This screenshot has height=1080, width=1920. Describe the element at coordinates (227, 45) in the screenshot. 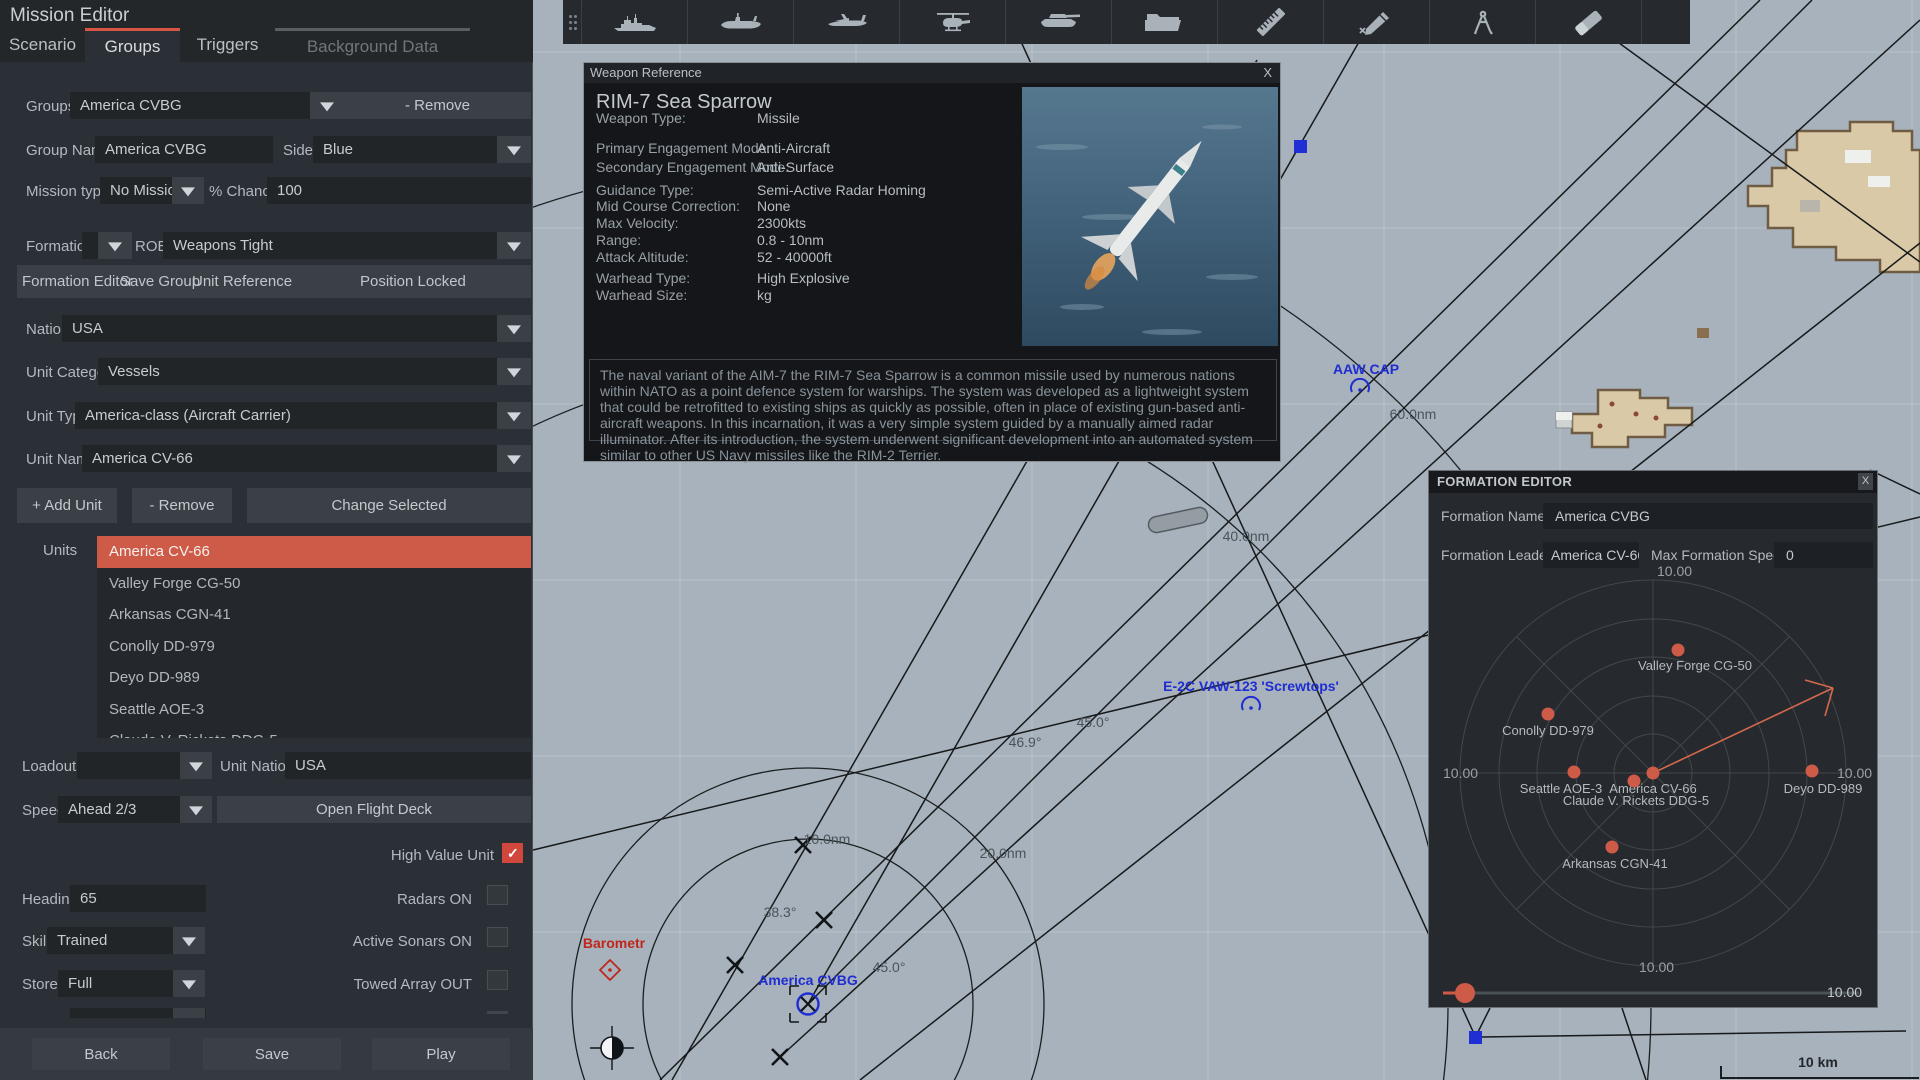

I see `tab-triggers: Triggers` at that location.